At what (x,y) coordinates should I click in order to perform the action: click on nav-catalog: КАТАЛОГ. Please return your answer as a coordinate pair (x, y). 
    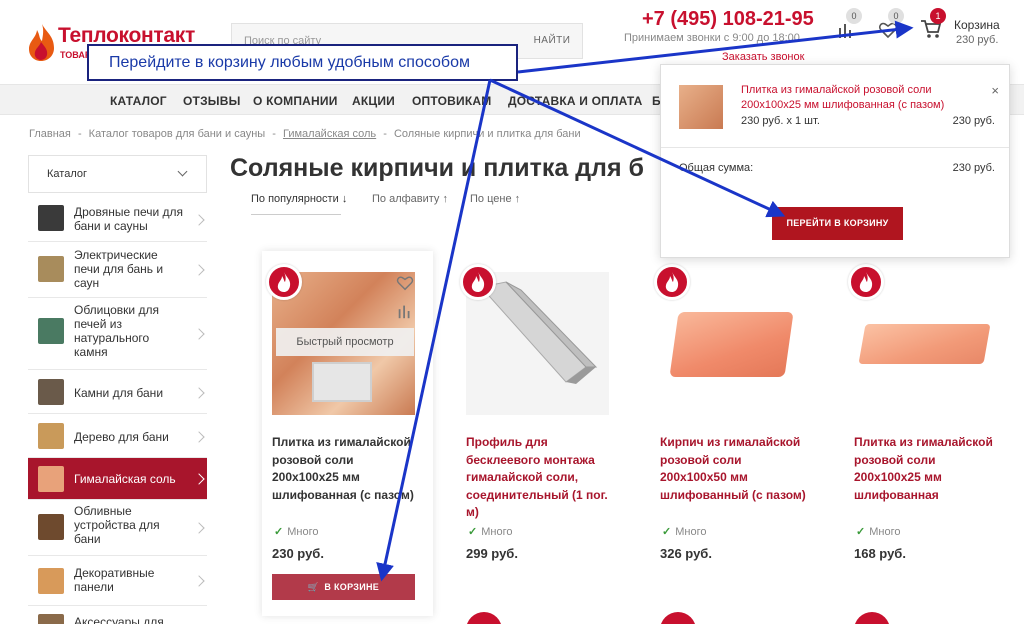
    Looking at the image, I should click on (138, 101).